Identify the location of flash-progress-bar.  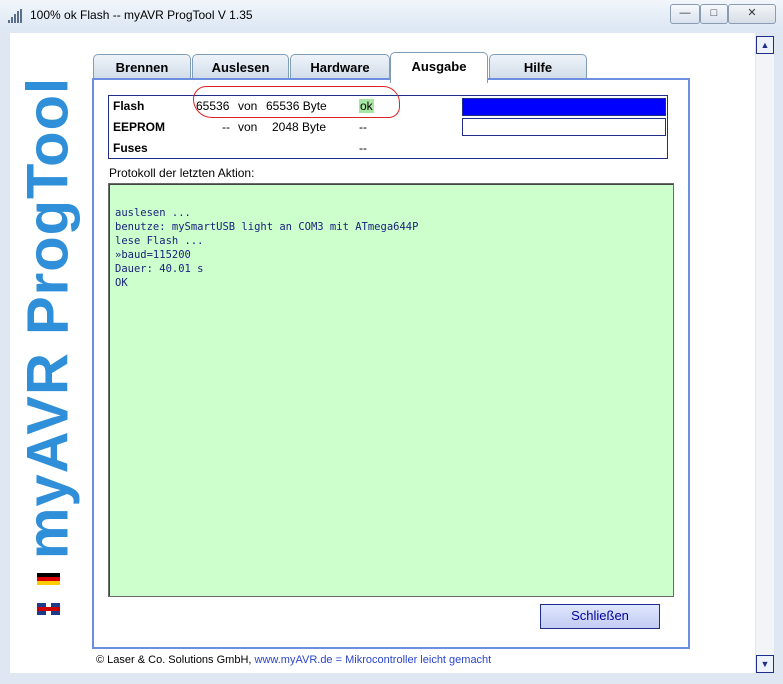
(564, 107).